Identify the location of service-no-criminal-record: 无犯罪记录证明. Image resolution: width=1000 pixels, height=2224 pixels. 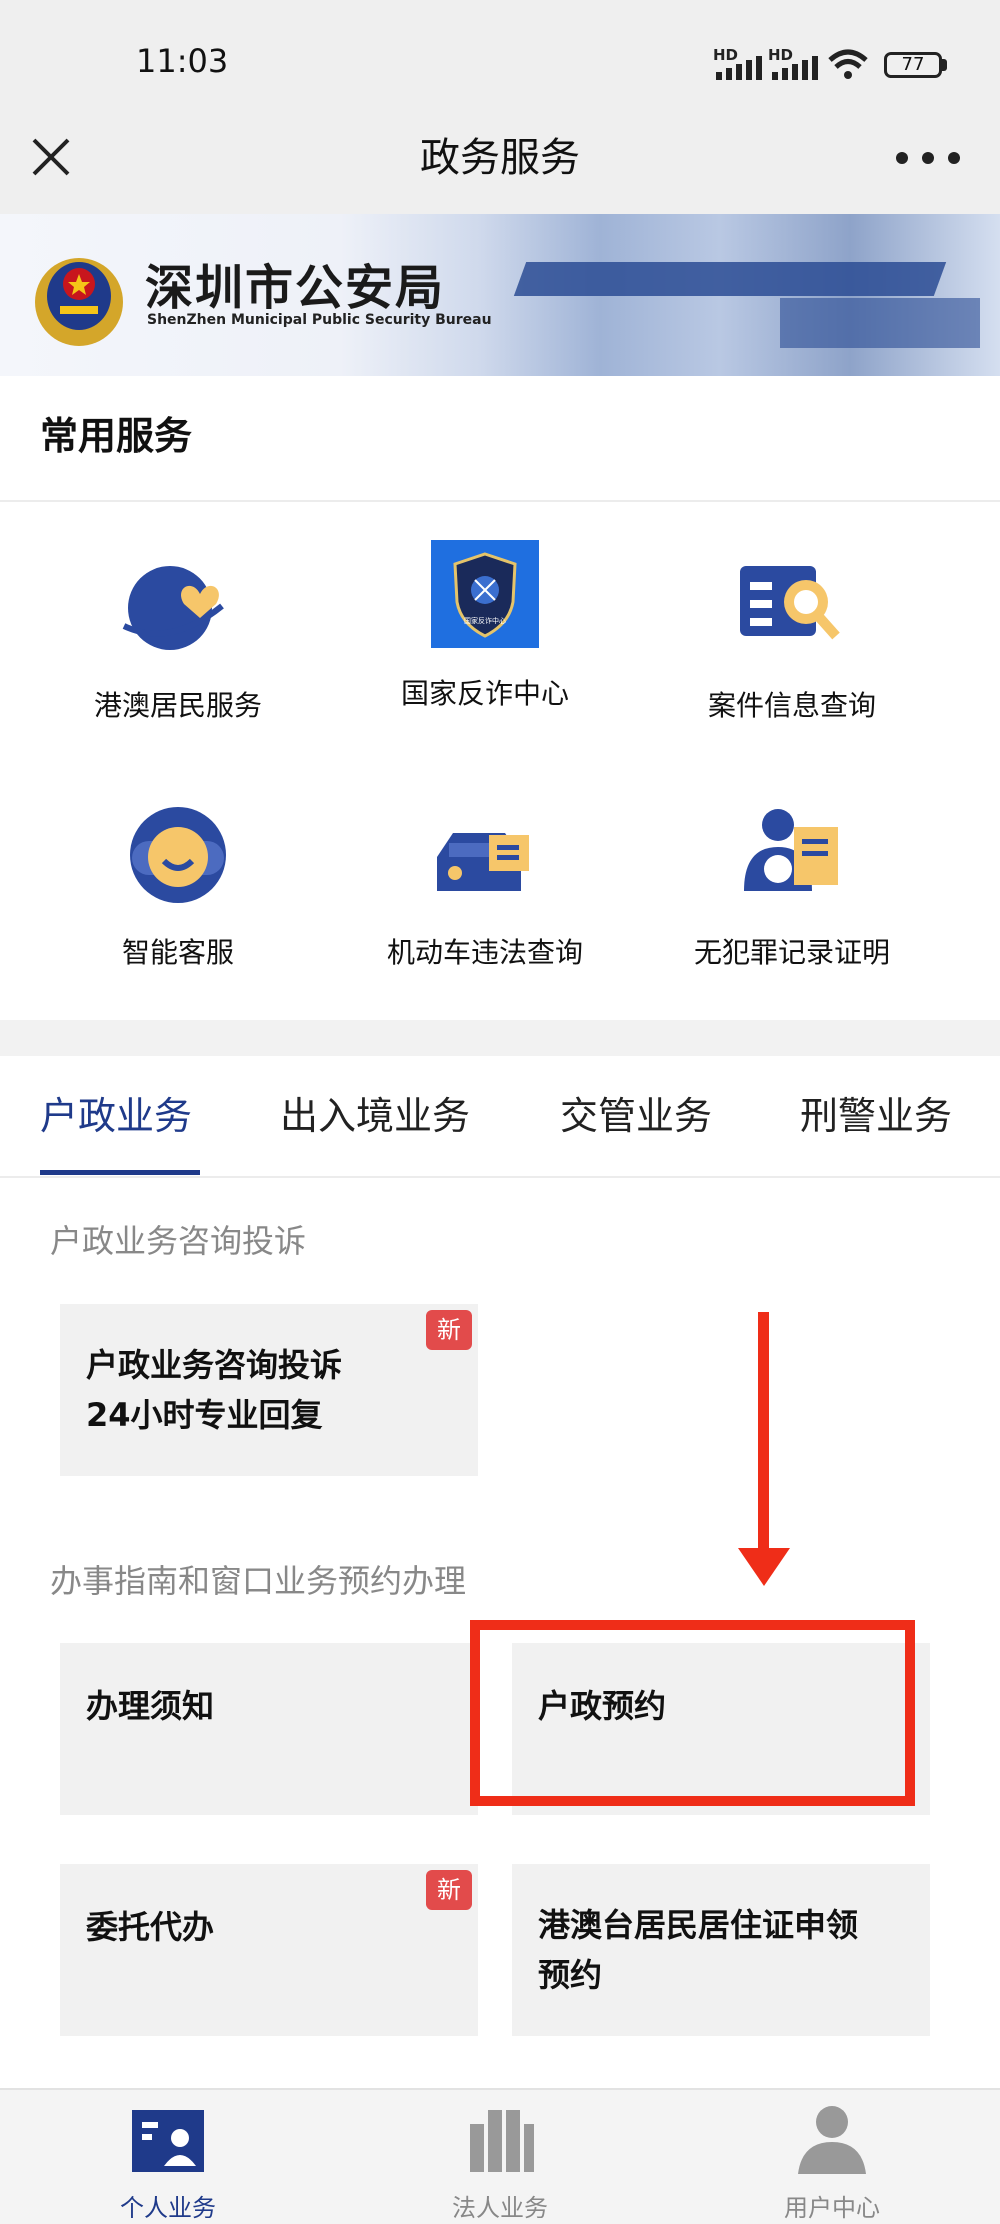
(792, 883).